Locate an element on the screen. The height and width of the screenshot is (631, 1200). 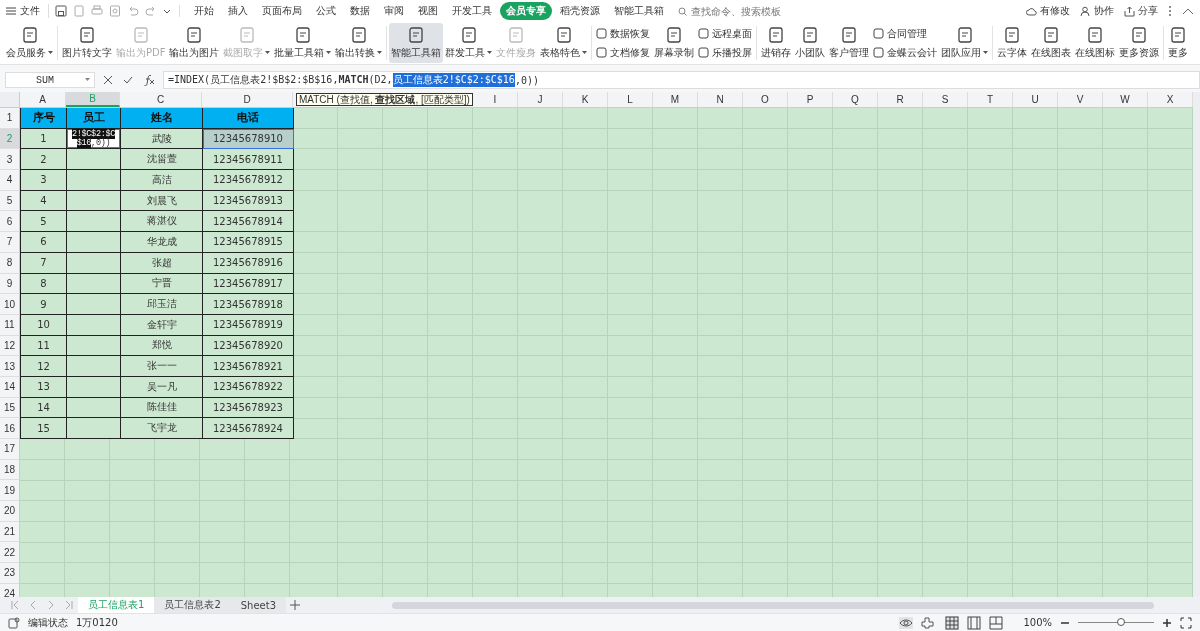
macro-icon is located at coordinates (14, 622).